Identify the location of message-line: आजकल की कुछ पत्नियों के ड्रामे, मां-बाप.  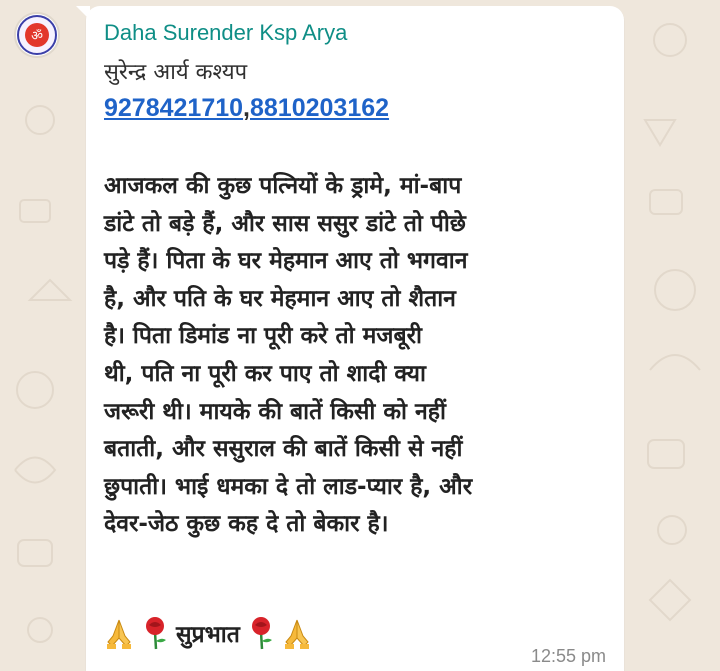
(283, 186).